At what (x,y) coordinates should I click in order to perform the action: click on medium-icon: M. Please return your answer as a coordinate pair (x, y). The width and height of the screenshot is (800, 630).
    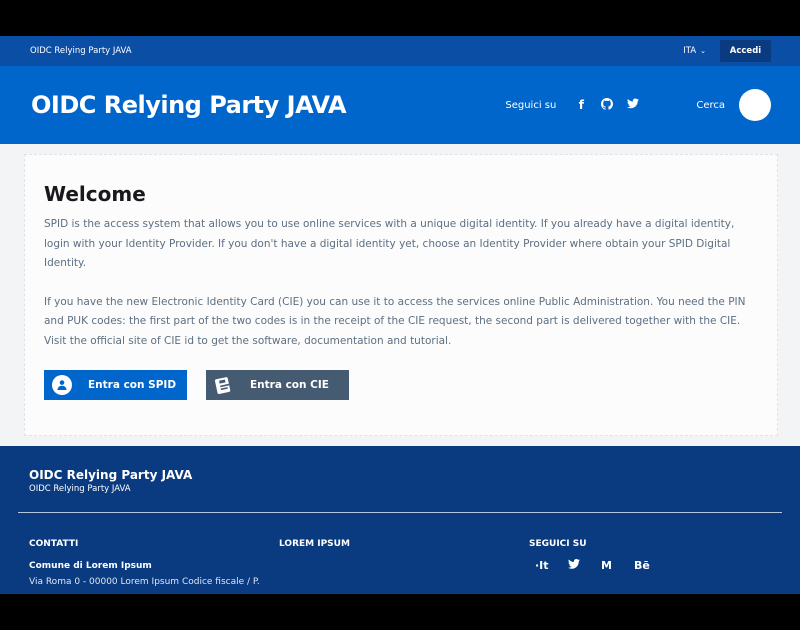
    Looking at the image, I should click on (611, 565).